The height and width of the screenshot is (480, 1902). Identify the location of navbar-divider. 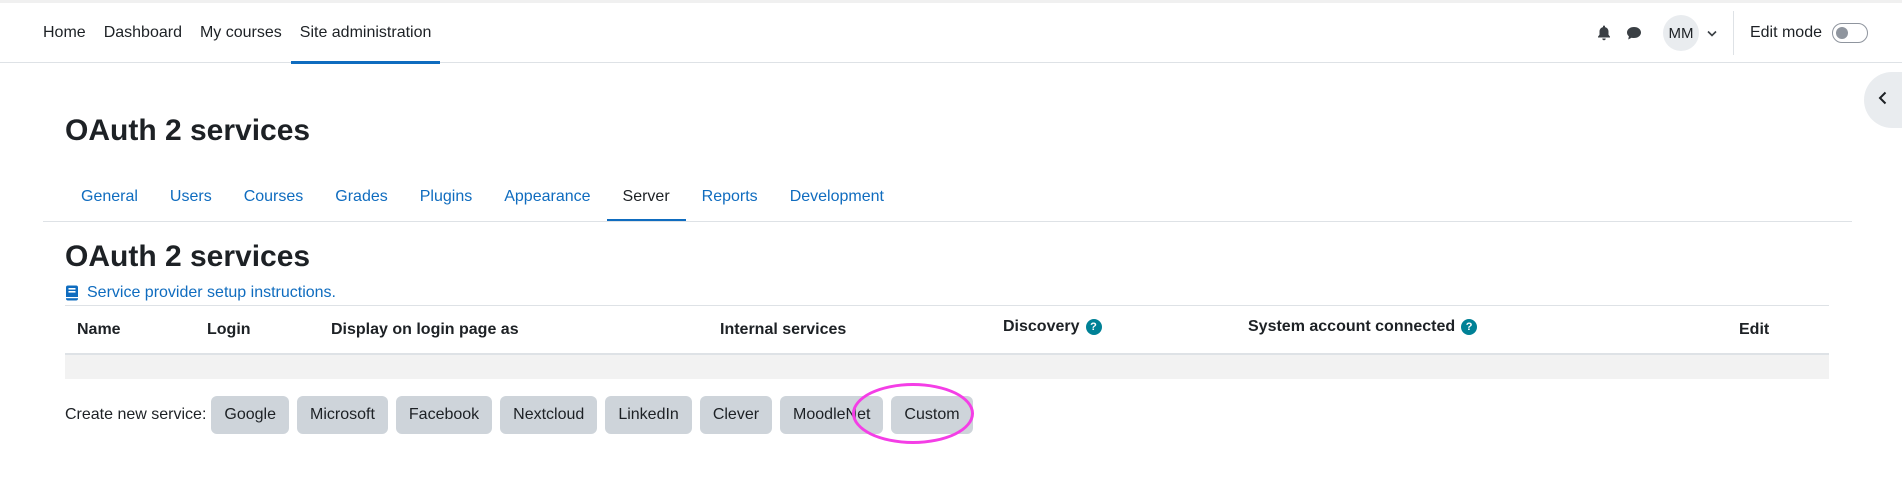
(1733, 33).